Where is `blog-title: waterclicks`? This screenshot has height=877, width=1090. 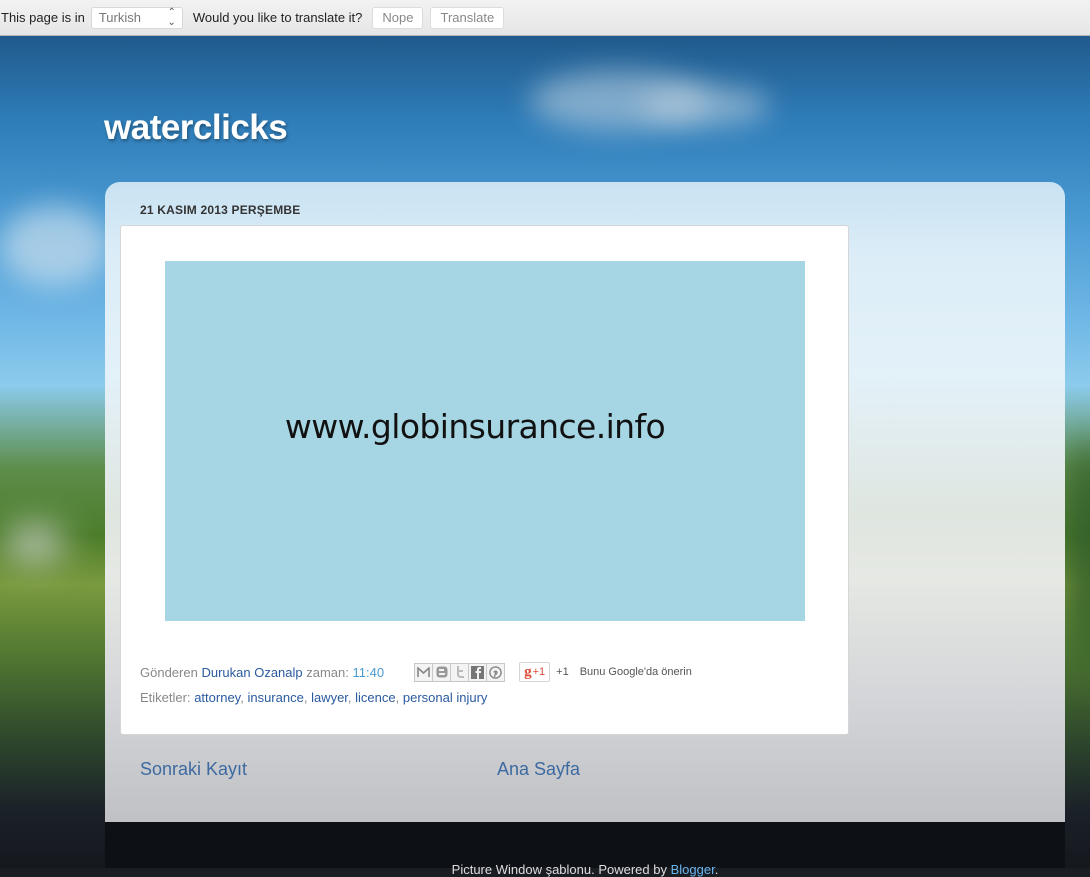 blog-title: waterclicks is located at coordinates (196, 128).